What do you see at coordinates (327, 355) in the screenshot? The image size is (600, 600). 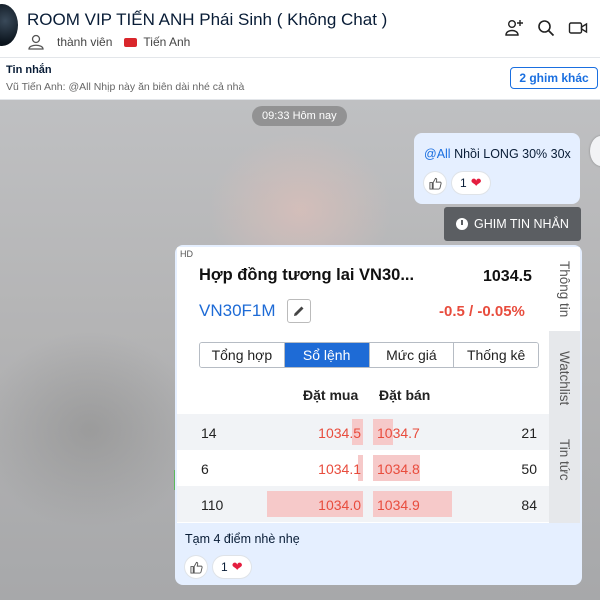 I see `tab-so-lenh: Sổ lệnh` at bounding box center [327, 355].